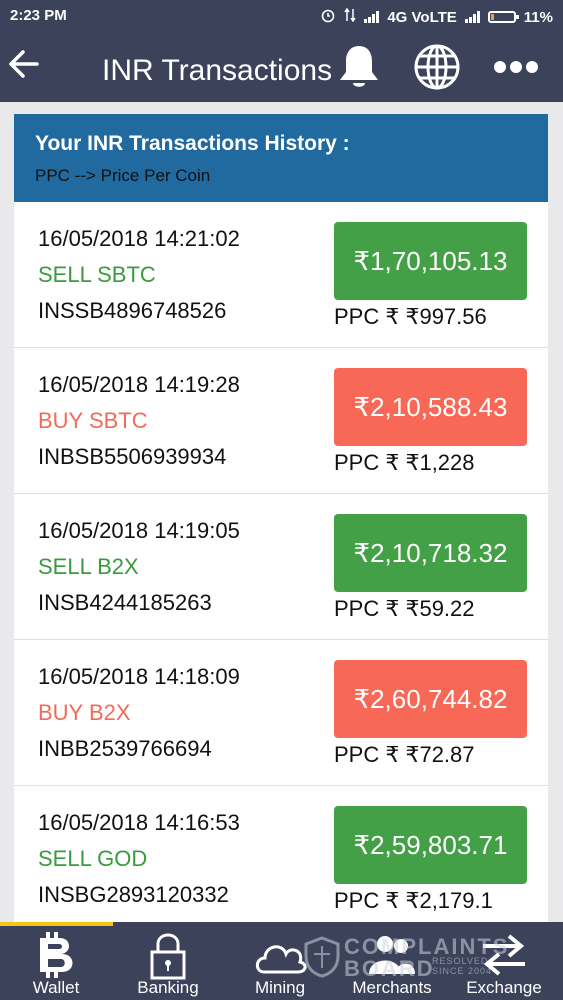 This screenshot has height=1000, width=563. Describe the element at coordinates (404, 754) in the screenshot. I see `transaction-ppc: PPC ₹ ₹72.87` at that location.